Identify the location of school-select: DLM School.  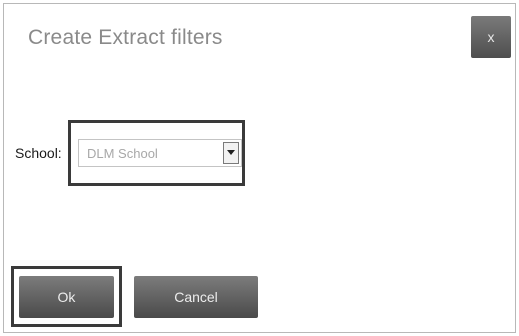
(160, 153).